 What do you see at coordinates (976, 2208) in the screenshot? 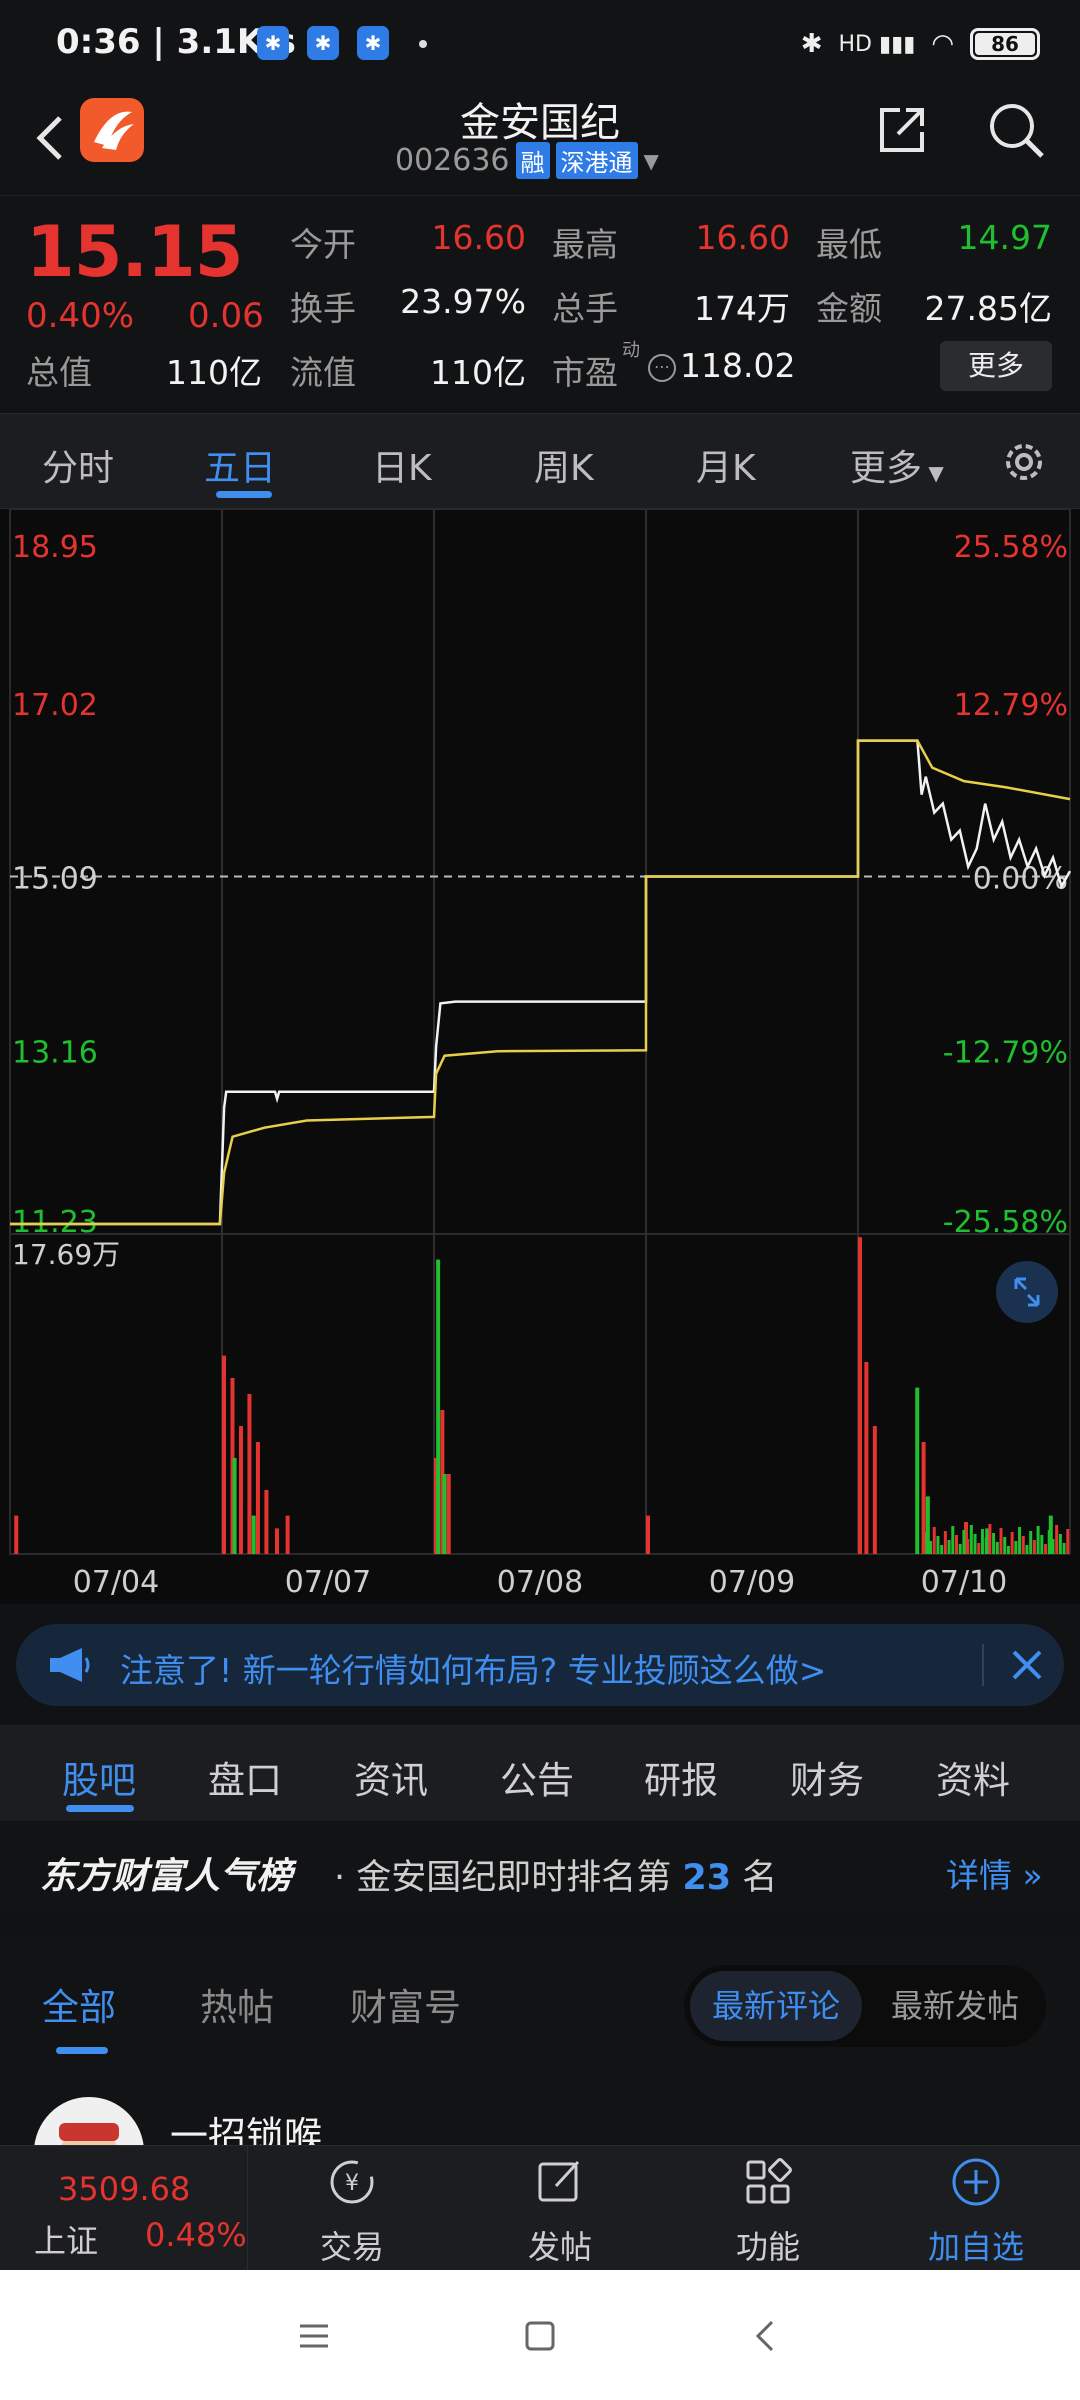
I see `nav-add-watchlist: 加自选` at bounding box center [976, 2208].